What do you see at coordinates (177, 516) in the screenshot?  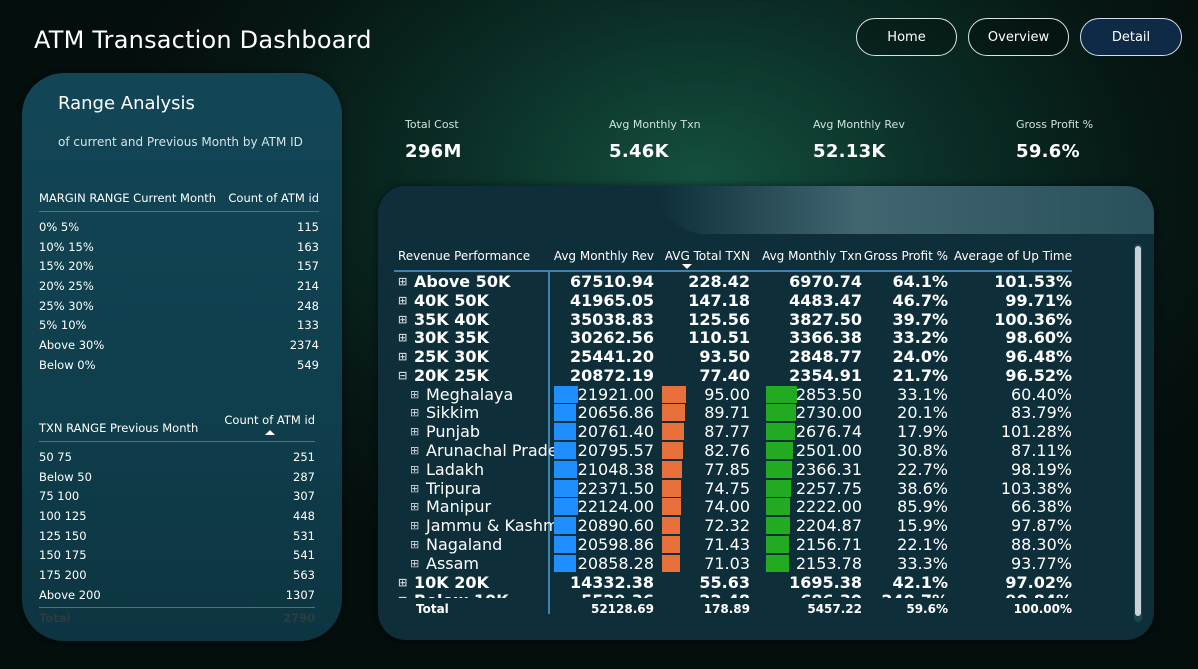 I see `txn-range-row: 100 125 448` at bounding box center [177, 516].